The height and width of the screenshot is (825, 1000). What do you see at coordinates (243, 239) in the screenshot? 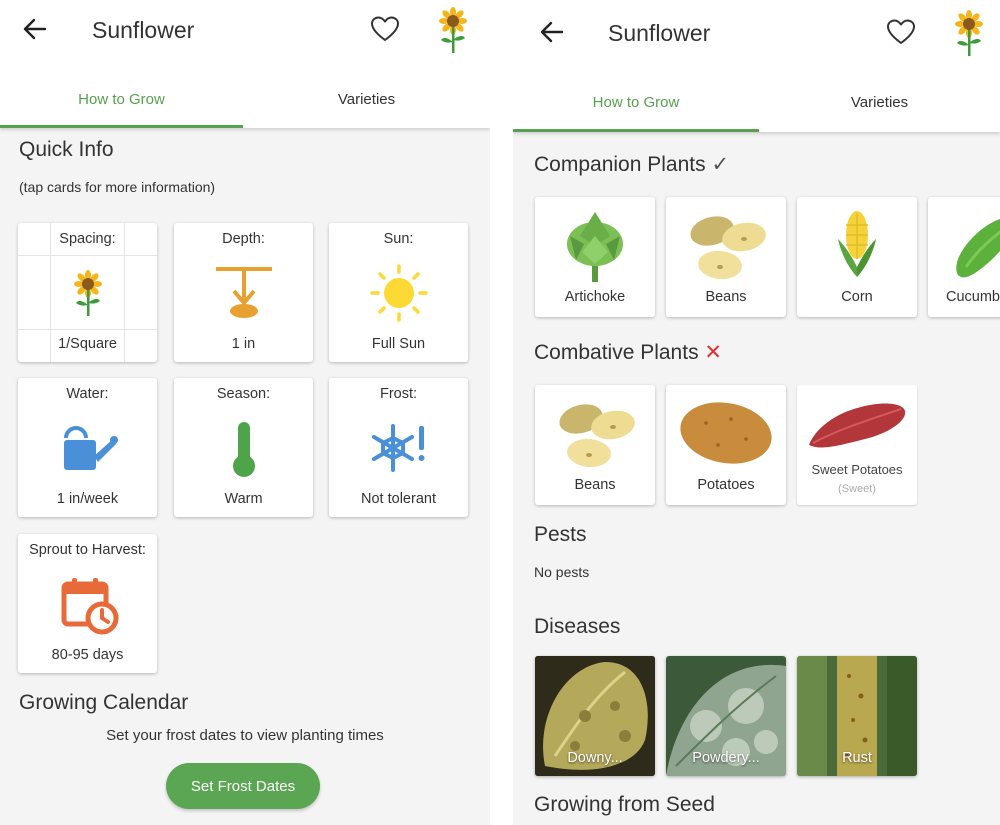
I see `card-label: Depth:` at bounding box center [243, 239].